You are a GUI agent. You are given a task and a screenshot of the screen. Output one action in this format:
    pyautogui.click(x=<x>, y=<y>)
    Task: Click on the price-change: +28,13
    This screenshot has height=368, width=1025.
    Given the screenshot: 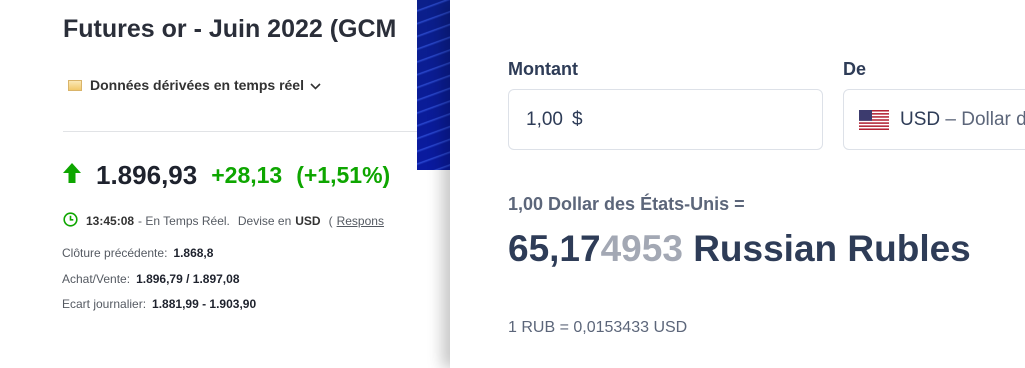 What is the action you would take?
    pyautogui.click(x=247, y=175)
    